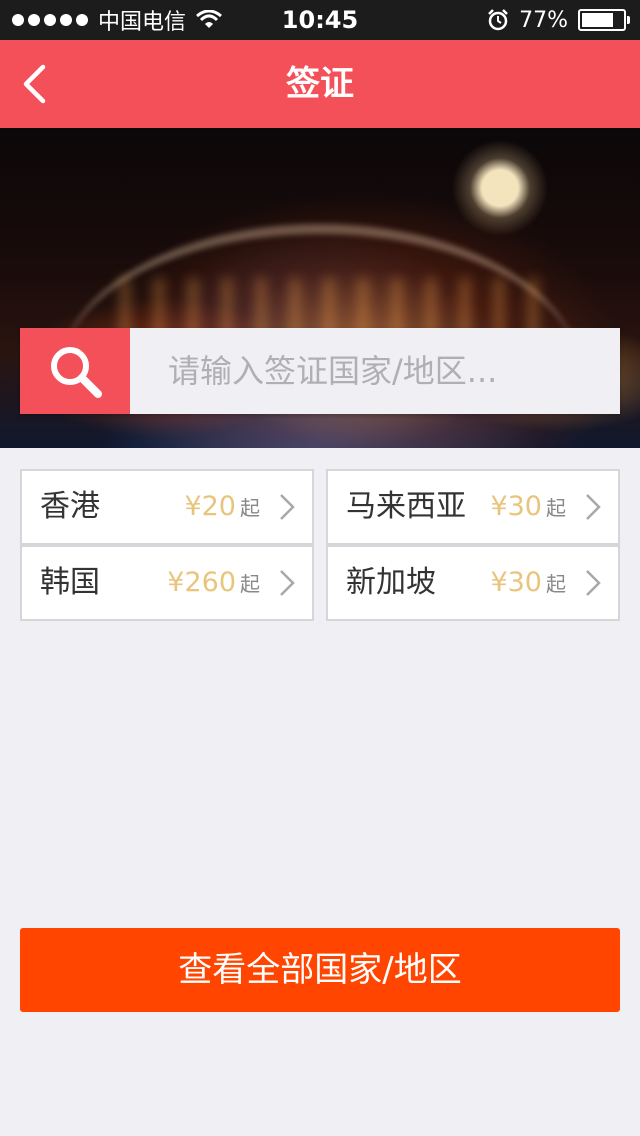 The width and height of the screenshot is (640, 1136). I want to click on destination-price: ¥260, so click(201, 582).